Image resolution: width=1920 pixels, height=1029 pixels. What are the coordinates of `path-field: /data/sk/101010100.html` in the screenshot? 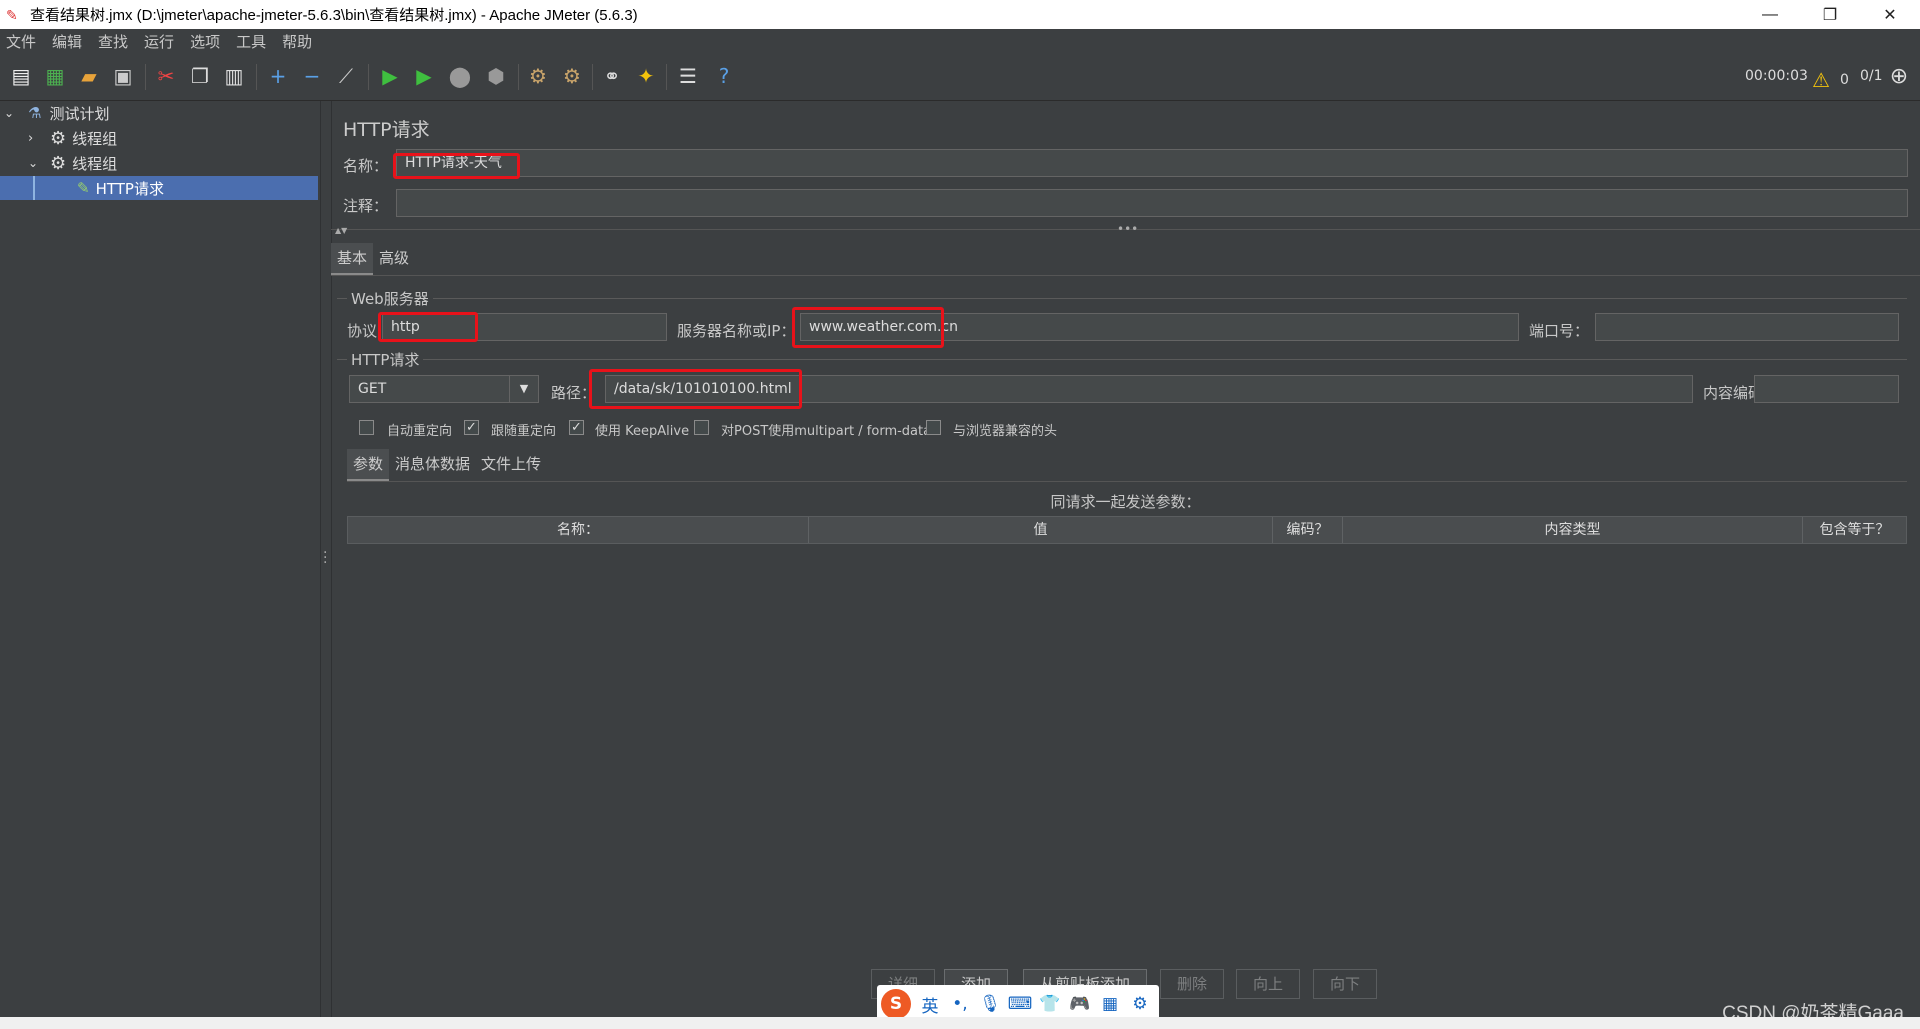 It's located at (1149, 389).